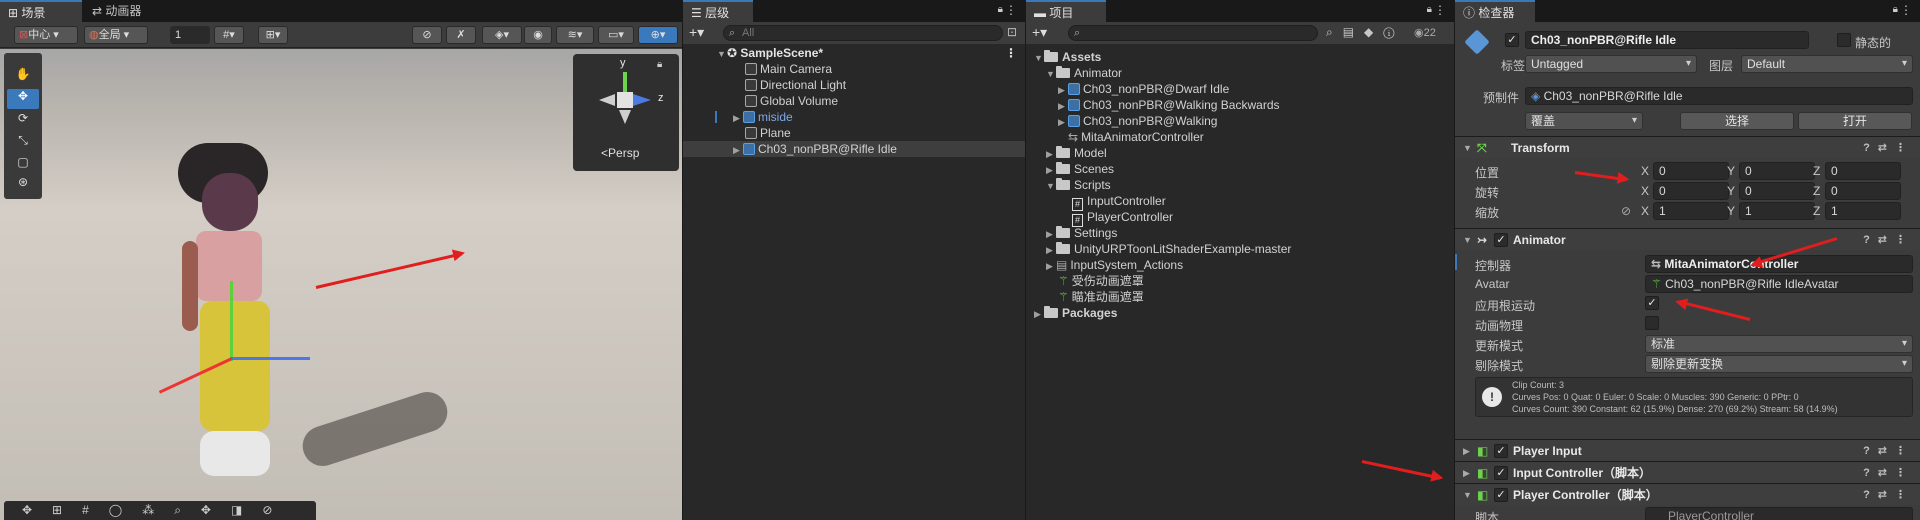 The height and width of the screenshot is (520, 1920). Describe the element at coordinates (1687, 147) in the screenshot. I see `transform-header: ▼ ⤧ Transform ?⇄⋮` at that location.